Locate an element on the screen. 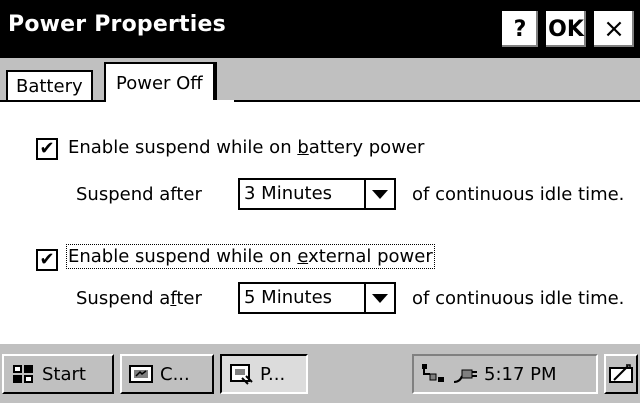 The width and height of the screenshot is (640, 403). battery-timeout-select: 3 Minutes is located at coordinates (317, 194).